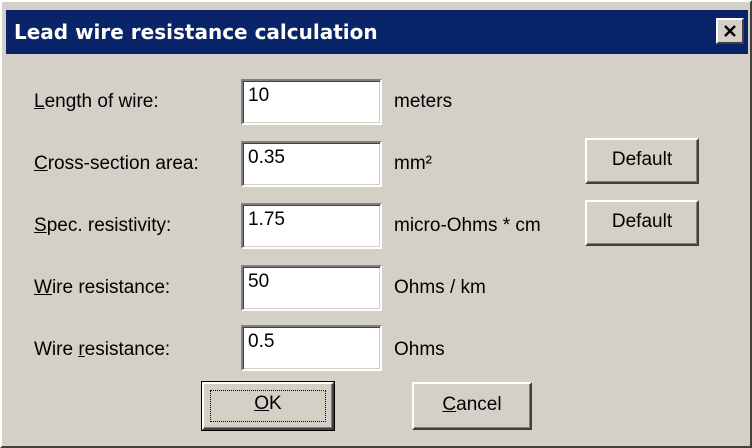 The width and height of the screenshot is (752, 448). I want to click on focus-rectangle, so click(268, 406).